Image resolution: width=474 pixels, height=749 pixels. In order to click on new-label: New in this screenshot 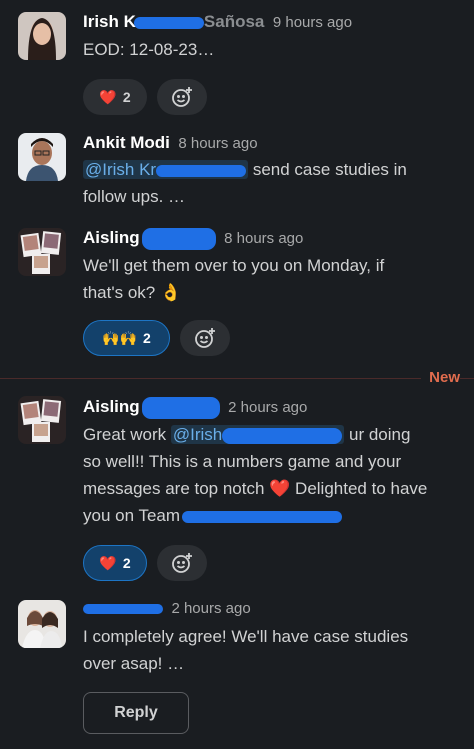, I will do `click(440, 377)`.